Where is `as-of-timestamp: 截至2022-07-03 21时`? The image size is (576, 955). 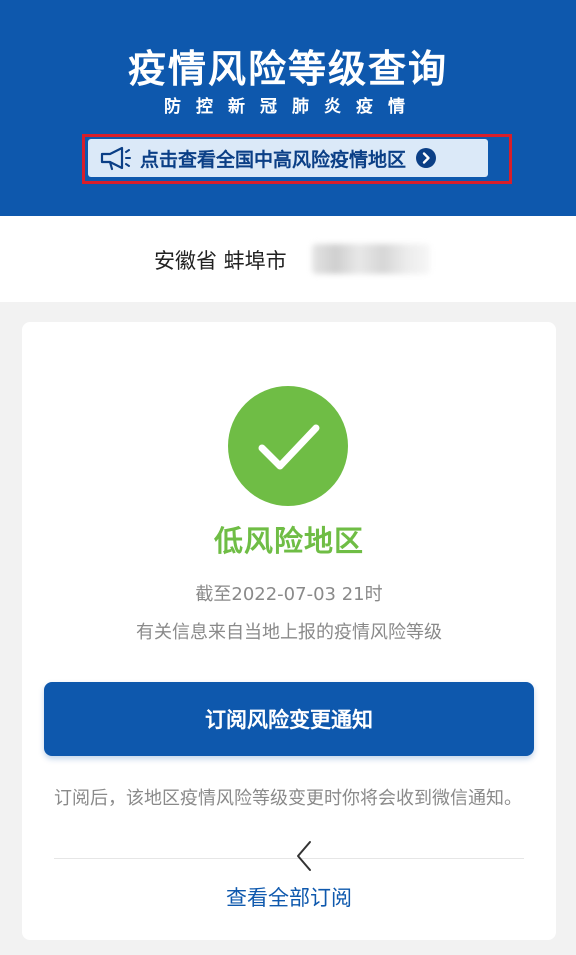 as-of-timestamp: 截至2022-07-03 21时 is located at coordinates (289, 594).